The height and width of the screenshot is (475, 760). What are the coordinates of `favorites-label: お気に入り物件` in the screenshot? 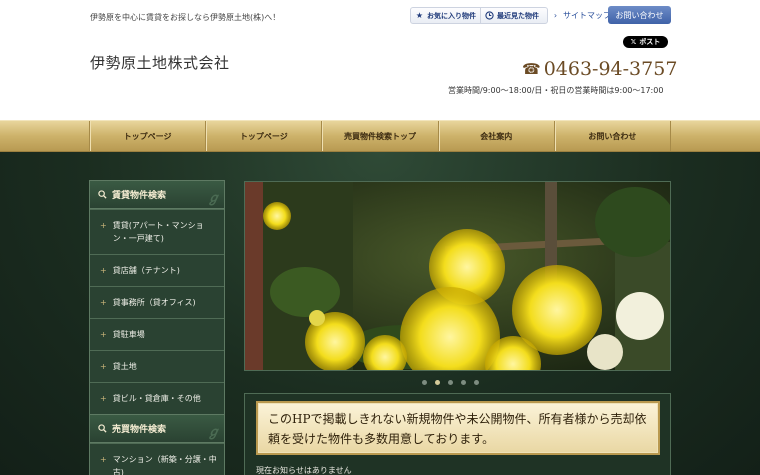 It's located at (451, 15).